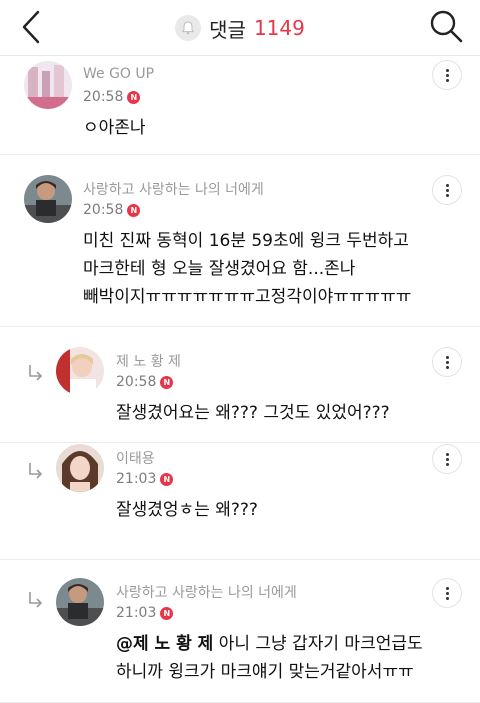 Image resolution: width=480 pixels, height=703 pixels. I want to click on comment-author: 이태용, so click(135, 458).